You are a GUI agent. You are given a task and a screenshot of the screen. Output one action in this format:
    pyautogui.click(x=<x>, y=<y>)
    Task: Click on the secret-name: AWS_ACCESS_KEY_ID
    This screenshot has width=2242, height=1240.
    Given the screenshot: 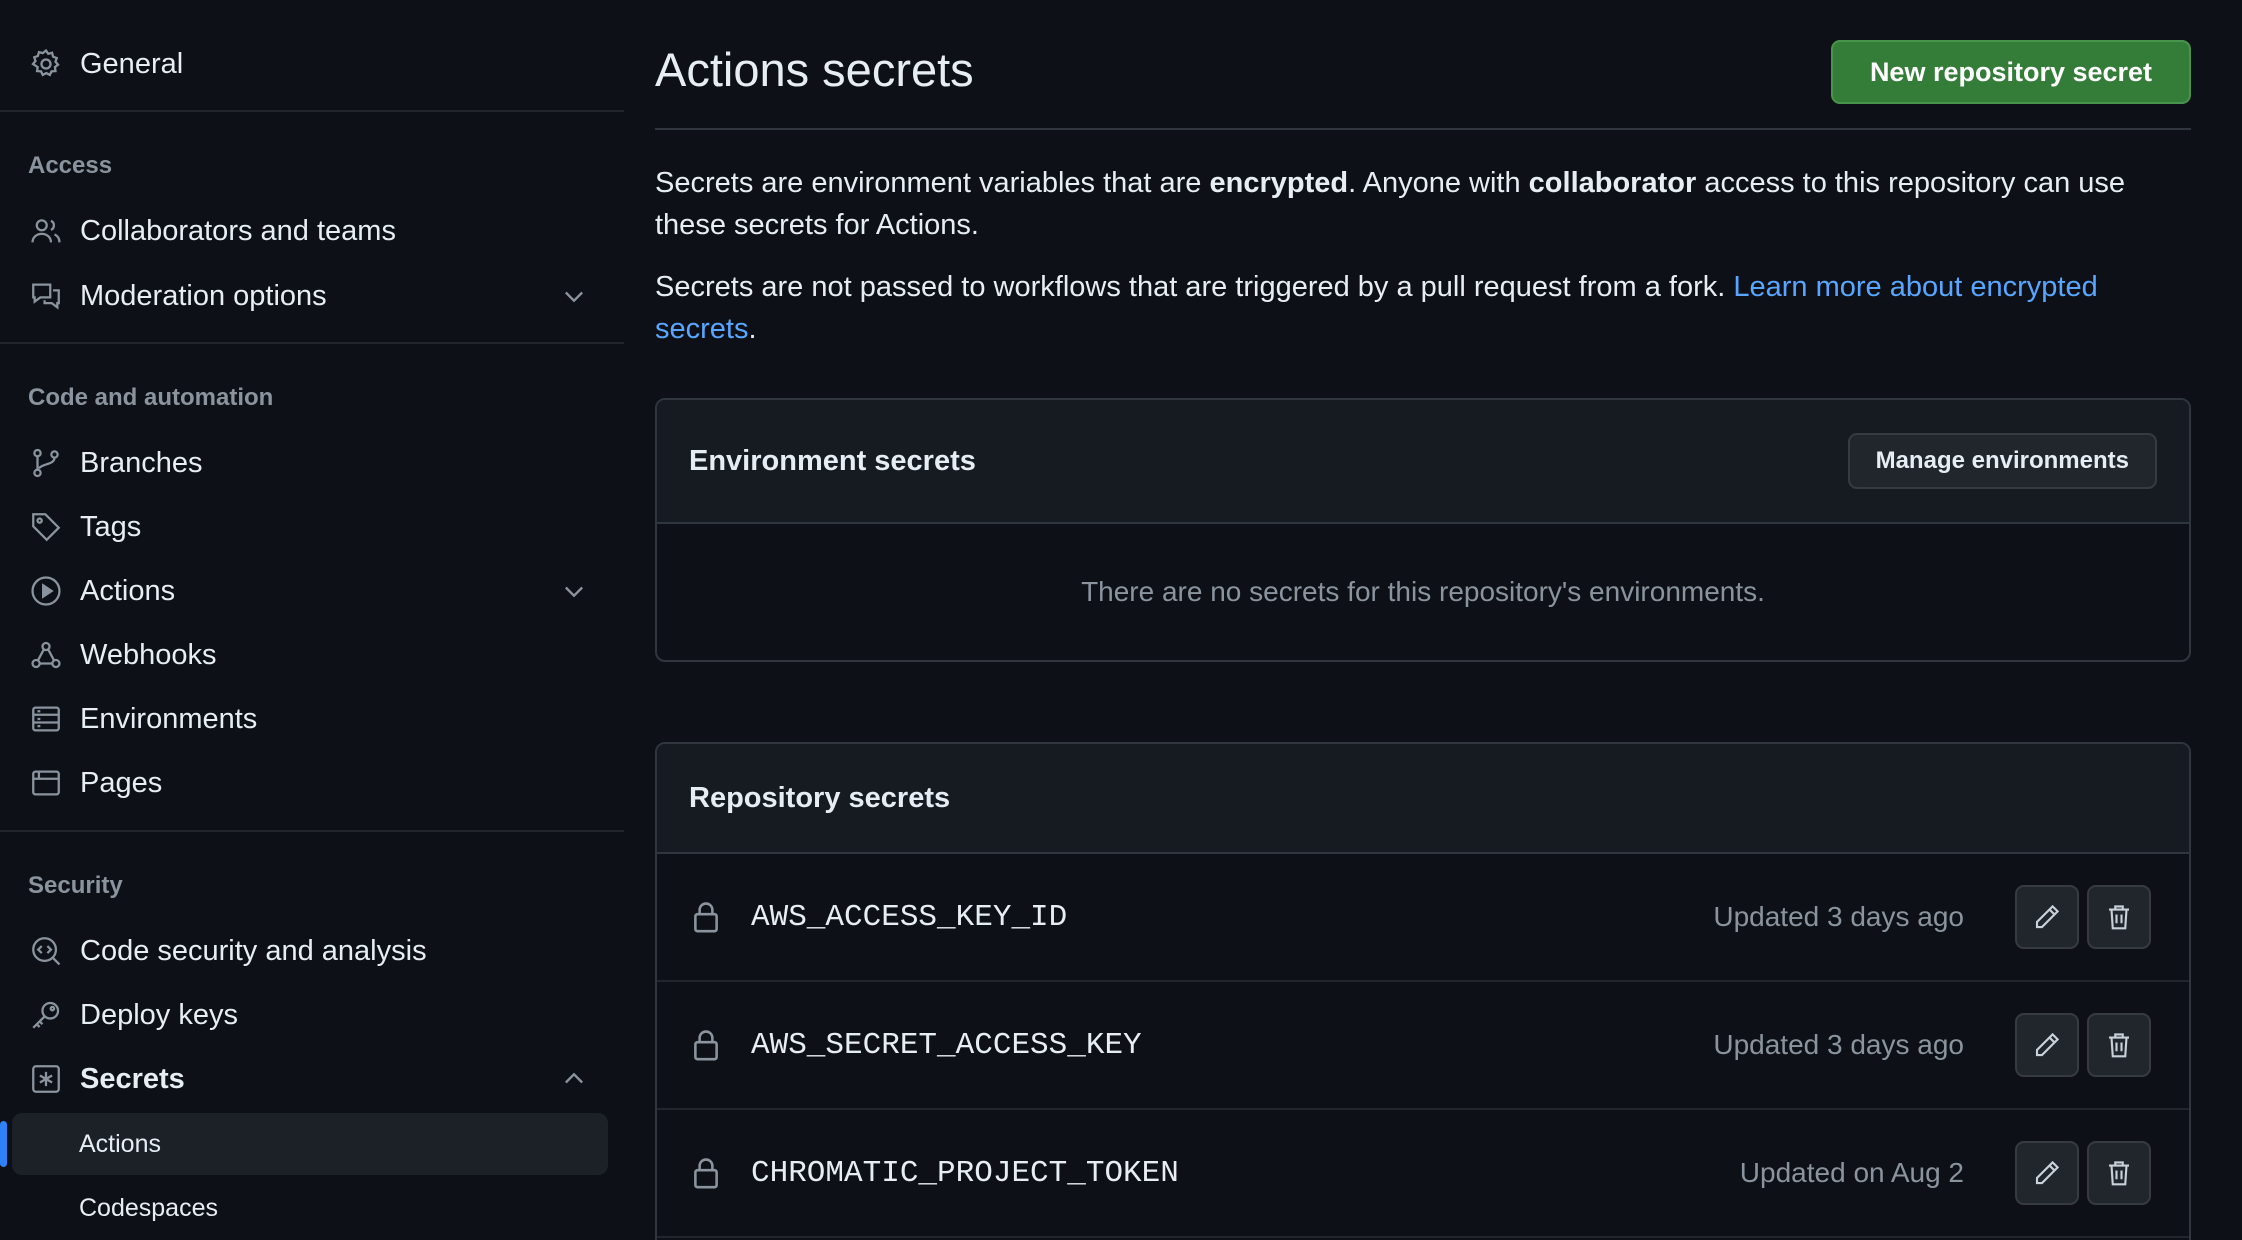 What is the action you would take?
    pyautogui.click(x=909, y=917)
    